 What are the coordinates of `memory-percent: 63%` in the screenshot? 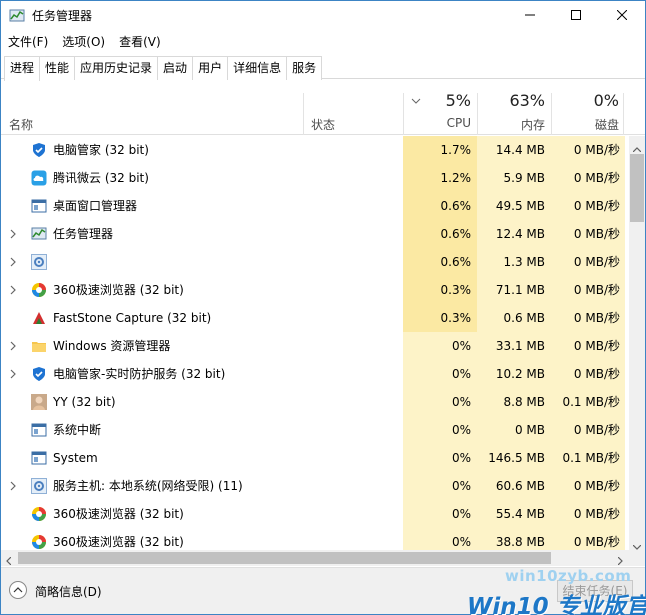 It's located at (527, 100).